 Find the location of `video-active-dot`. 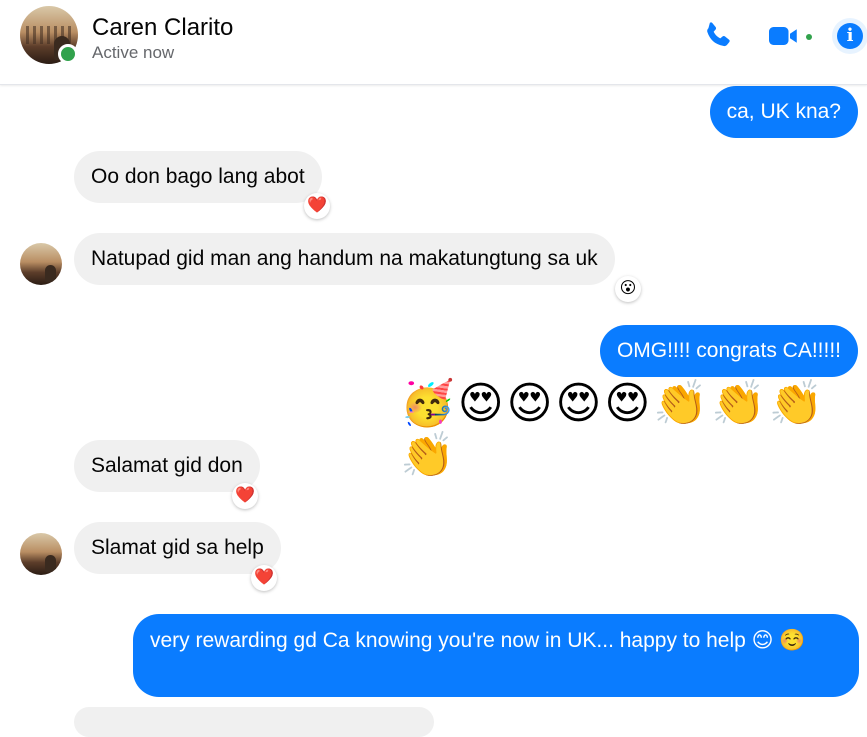

video-active-dot is located at coordinates (809, 37).